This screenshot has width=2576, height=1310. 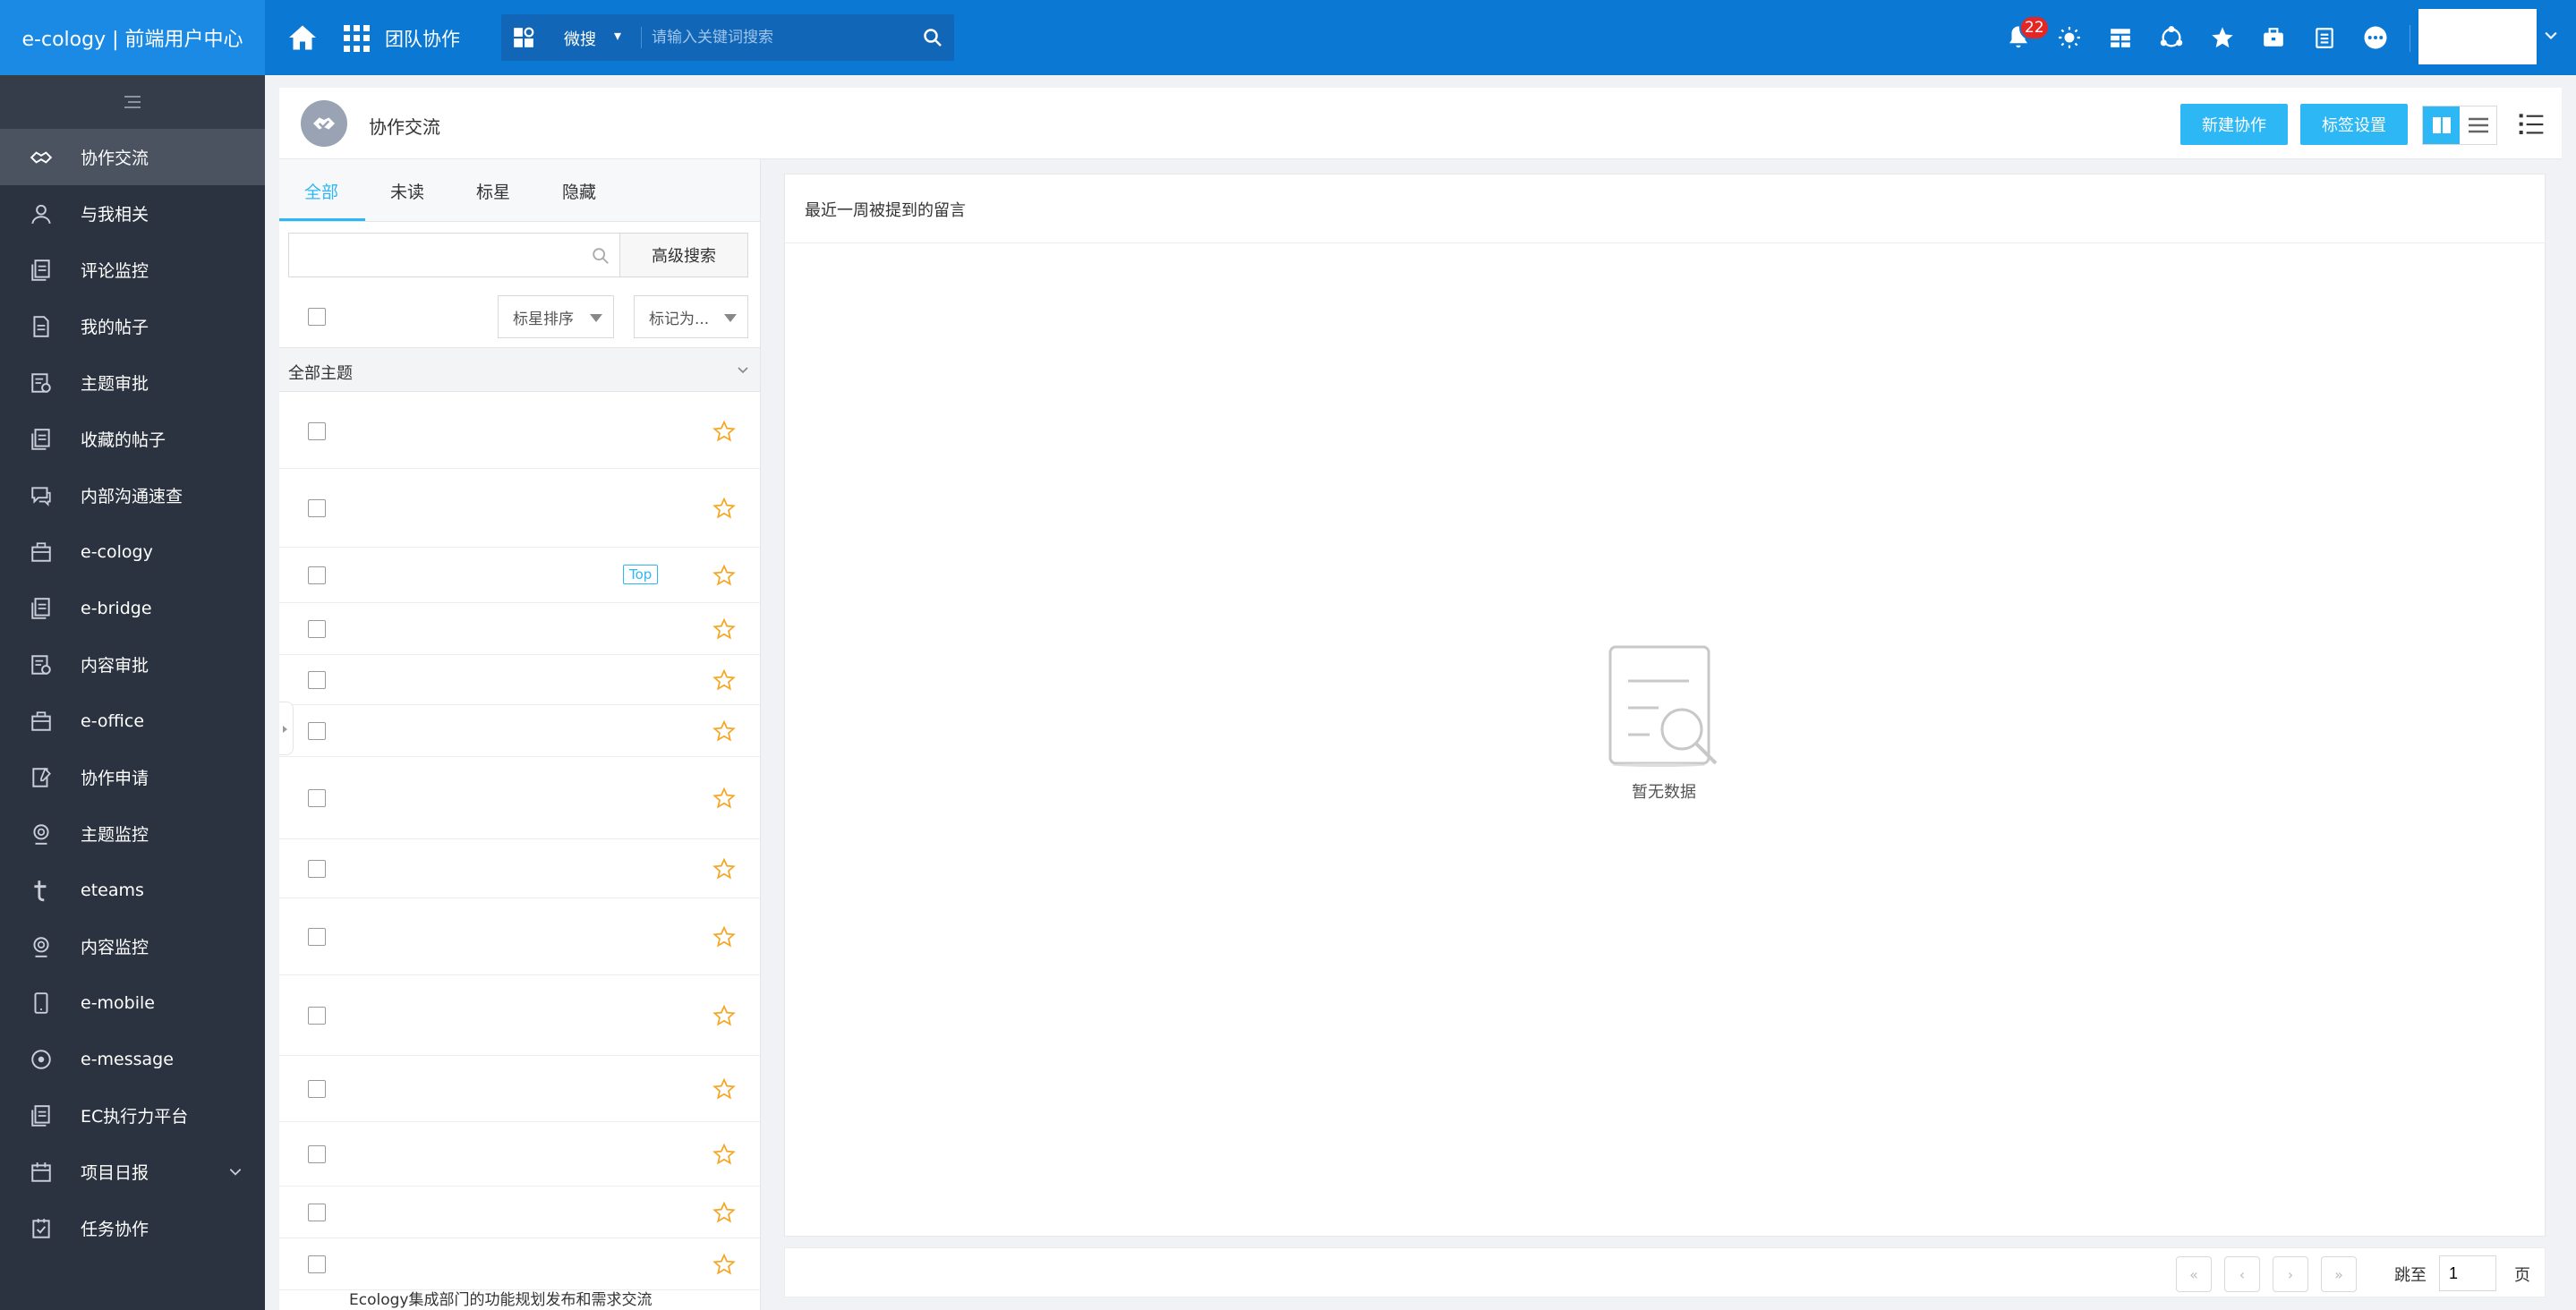 I want to click on team-collab-menu: 团队协作, so click(x=422, y=38).